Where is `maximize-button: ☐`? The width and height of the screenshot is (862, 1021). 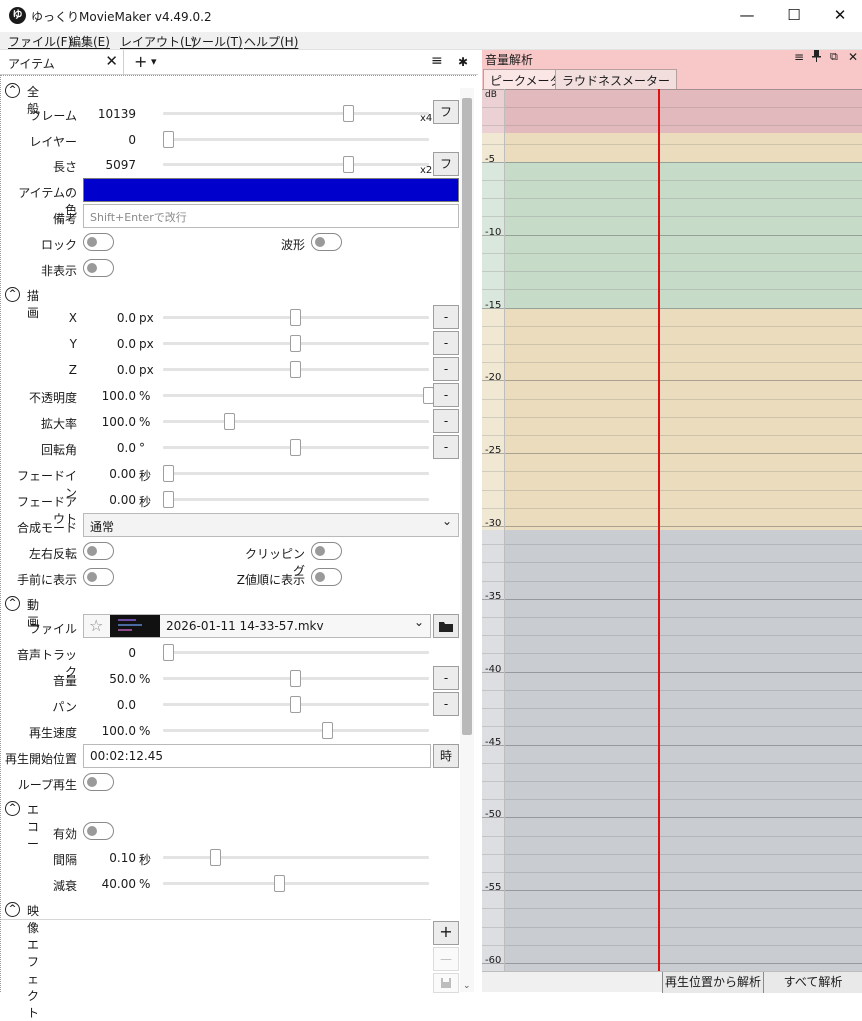 maximize-button: ☐ is located at coordinates (794, 16).